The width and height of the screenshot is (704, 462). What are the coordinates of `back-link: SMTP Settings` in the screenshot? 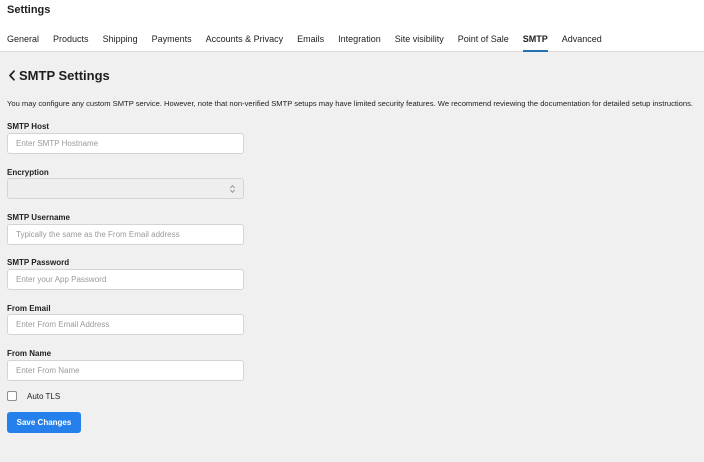 It's located at (59, 75).